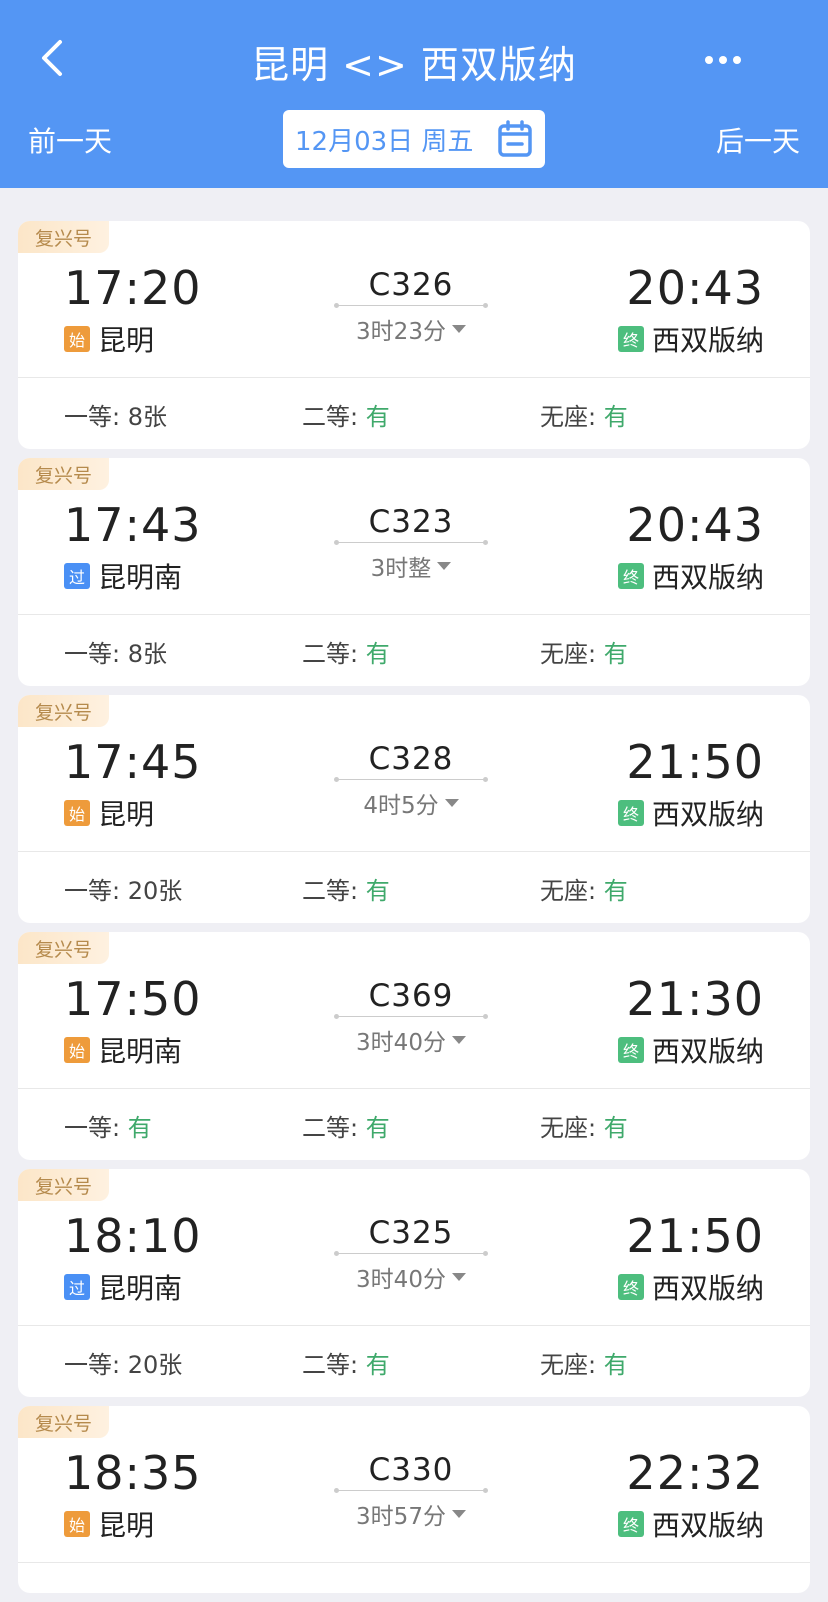 Image resolution: width=828 pixels, height=1602 pixels. I want to click on seat-value: 20张, so click(155, 1365).